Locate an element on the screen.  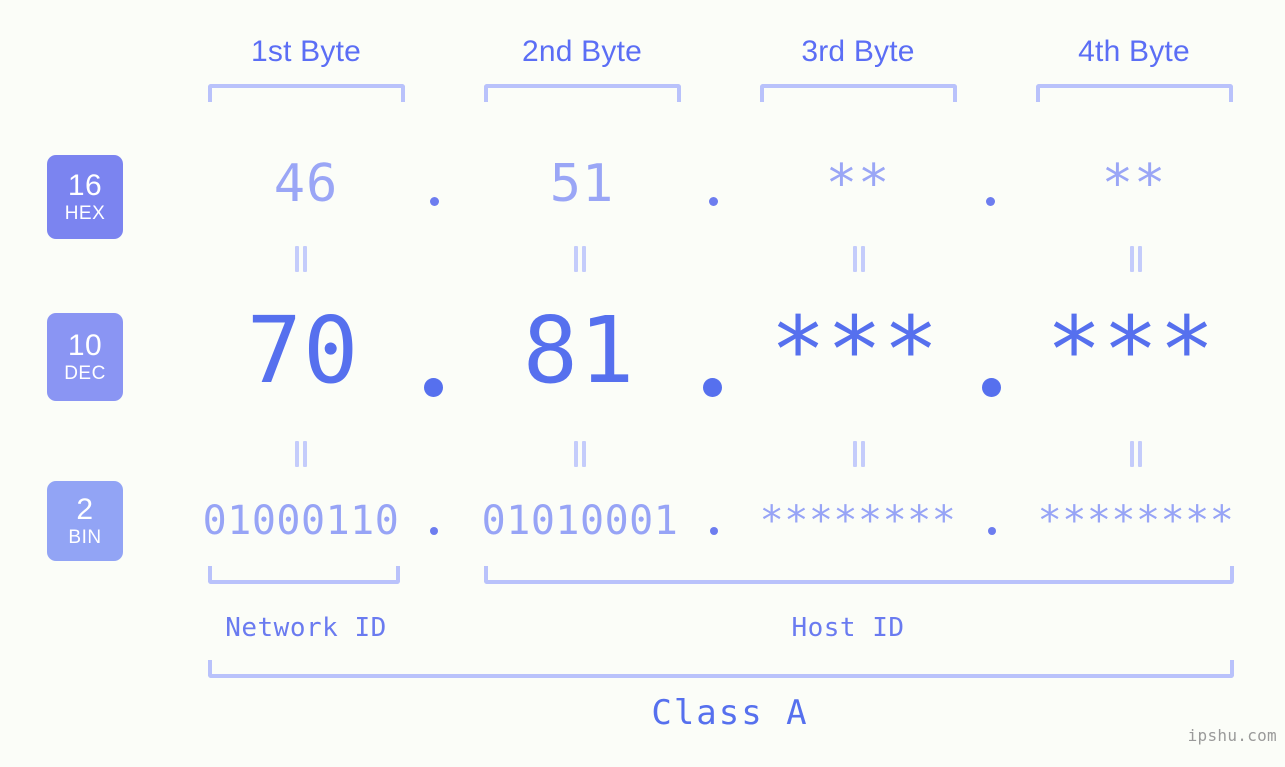
base-badge-dec-label: DEC is located at coordinates (85, 373).